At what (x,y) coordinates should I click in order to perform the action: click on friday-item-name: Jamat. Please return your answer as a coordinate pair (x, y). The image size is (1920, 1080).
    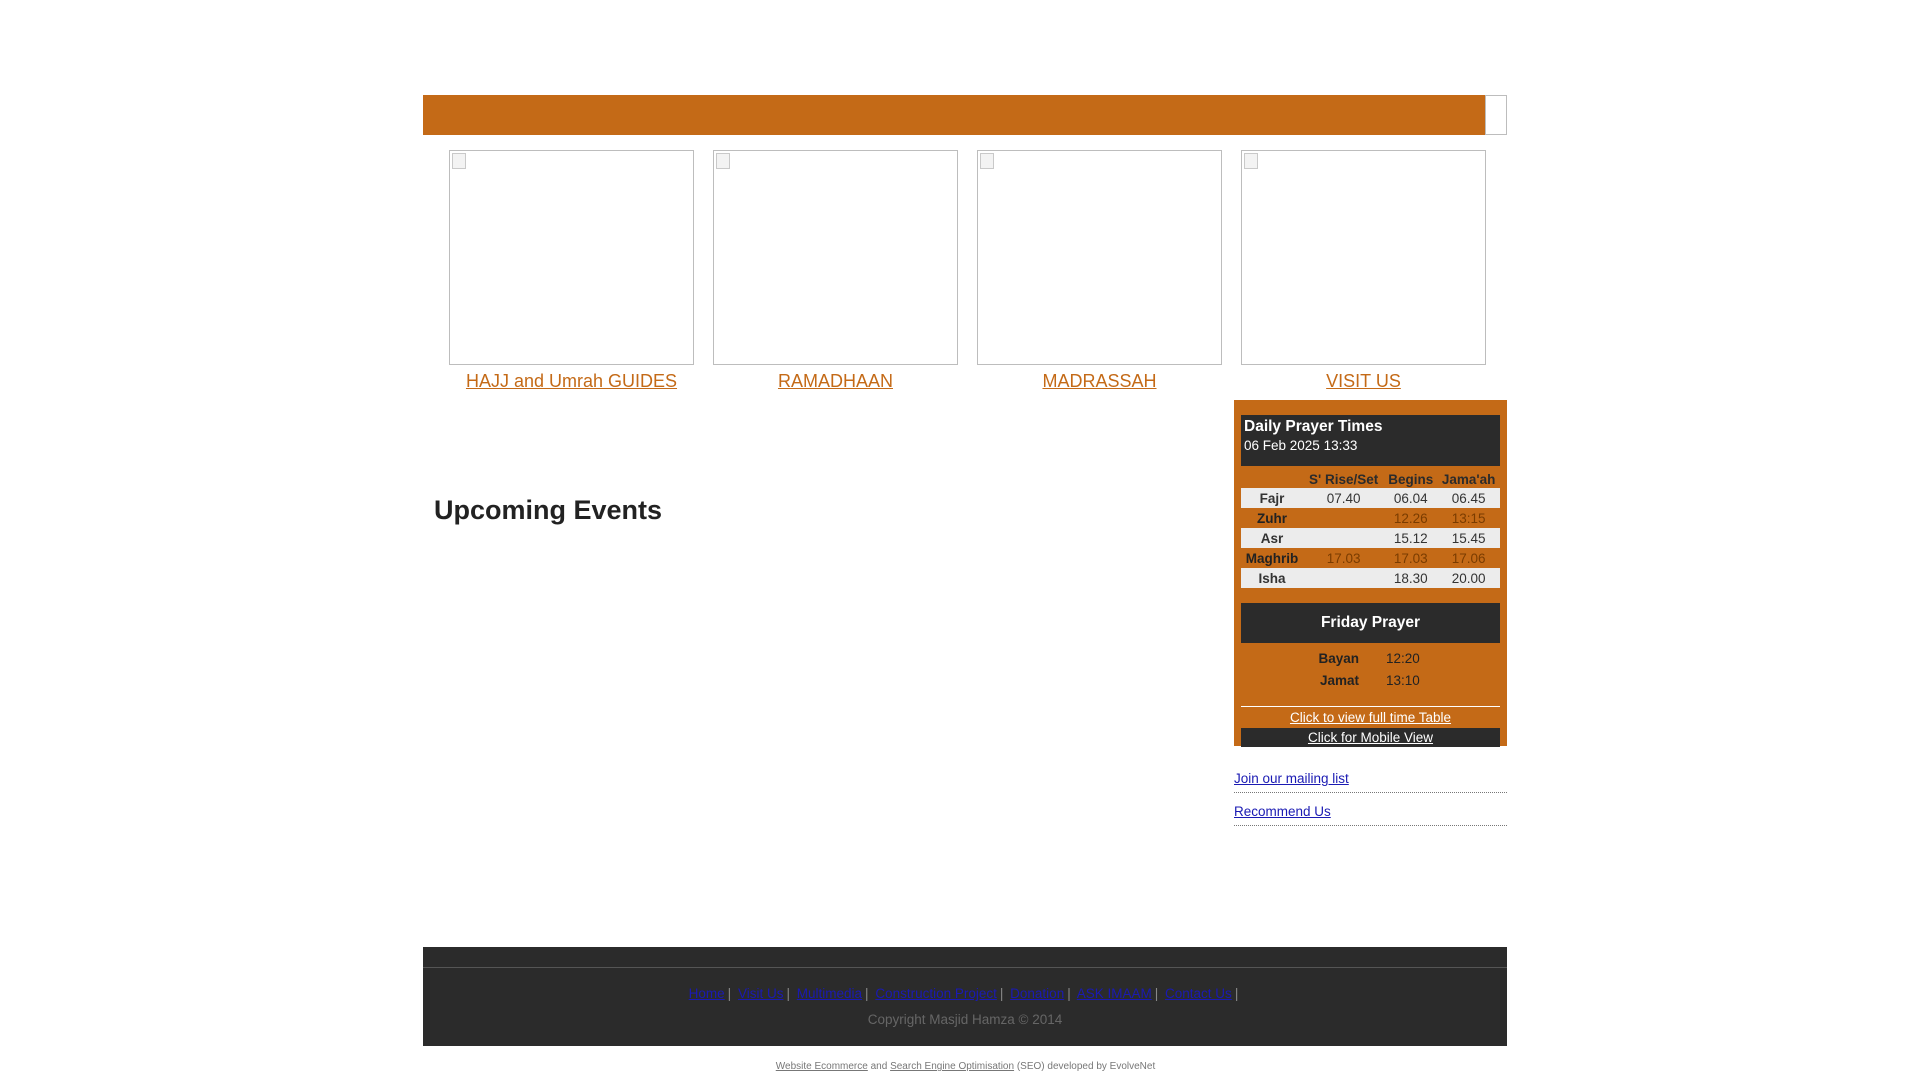
    Looking at the image, I should click on (1339, 680).